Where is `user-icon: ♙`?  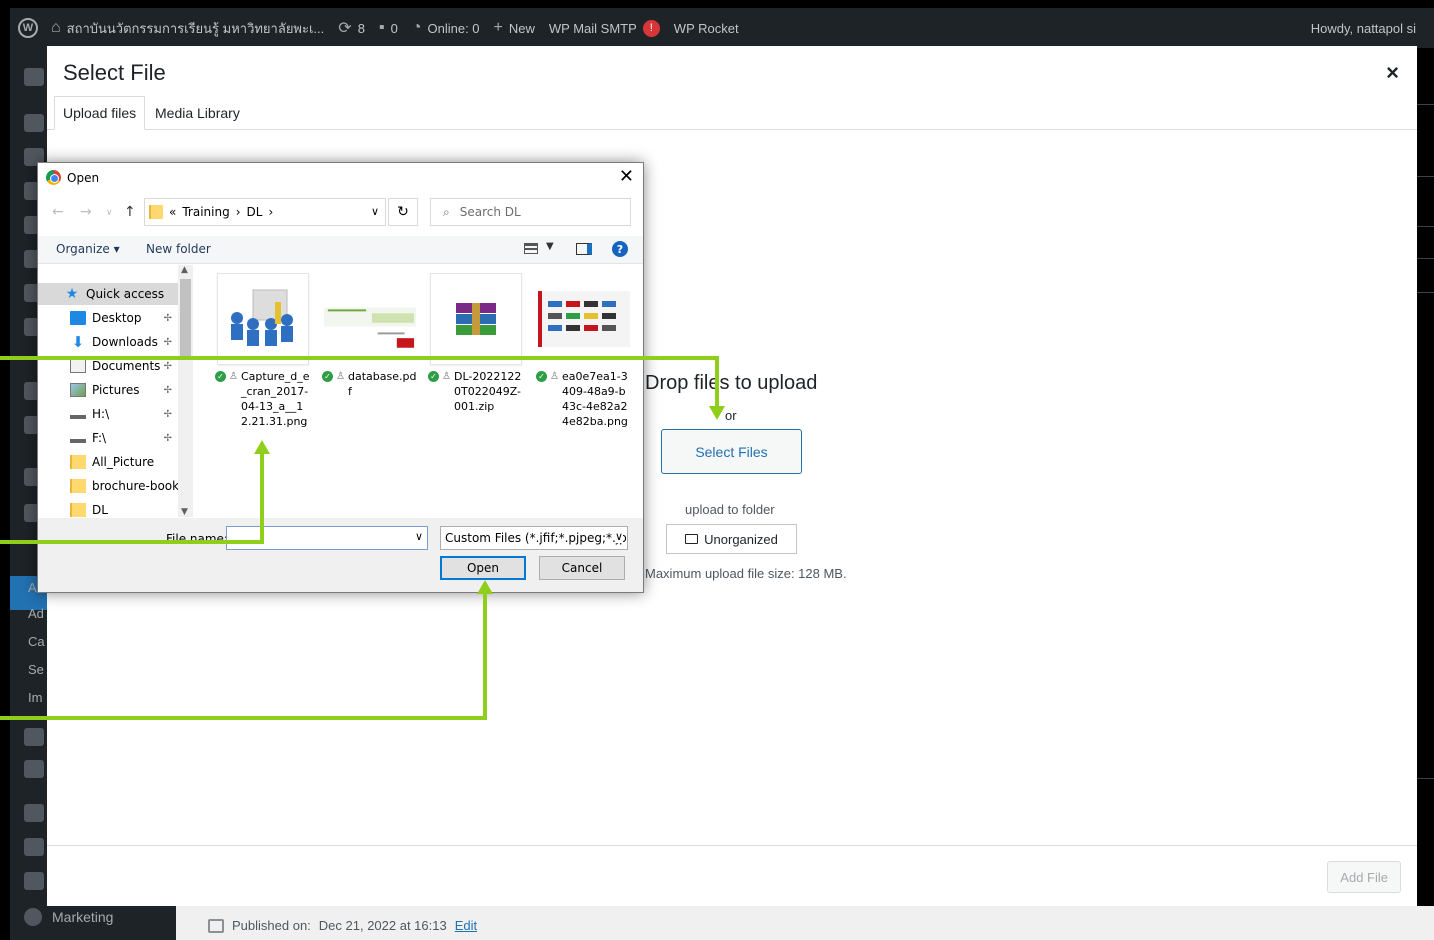 user-icon: ♙ is located at coordinates (340, 376).